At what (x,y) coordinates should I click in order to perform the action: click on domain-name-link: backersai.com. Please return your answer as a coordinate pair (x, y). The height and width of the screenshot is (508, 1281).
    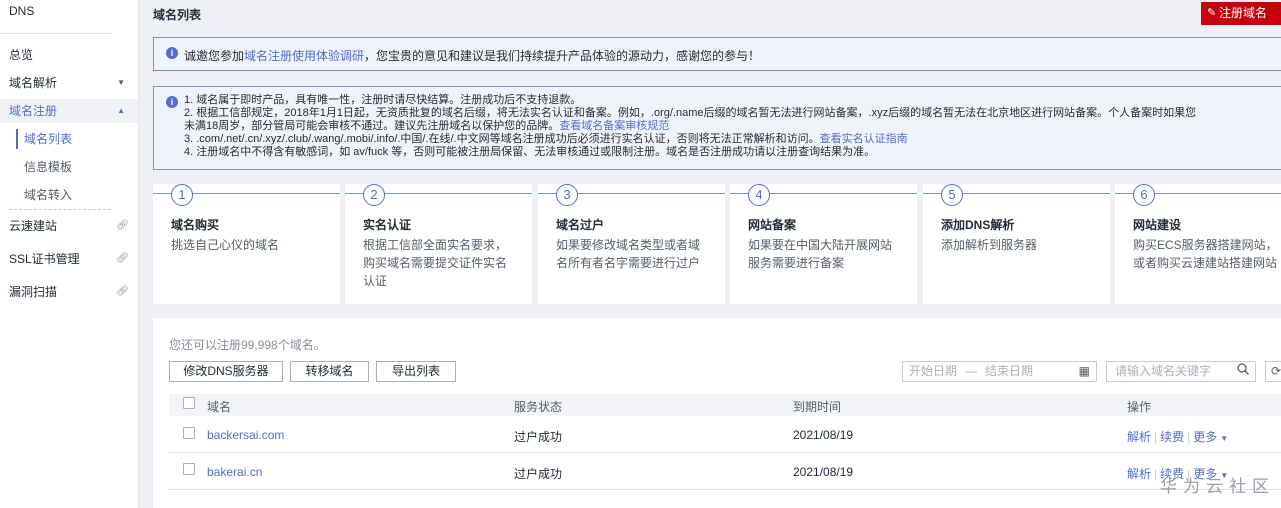
    Looking at the image, I should click on (245, 435).